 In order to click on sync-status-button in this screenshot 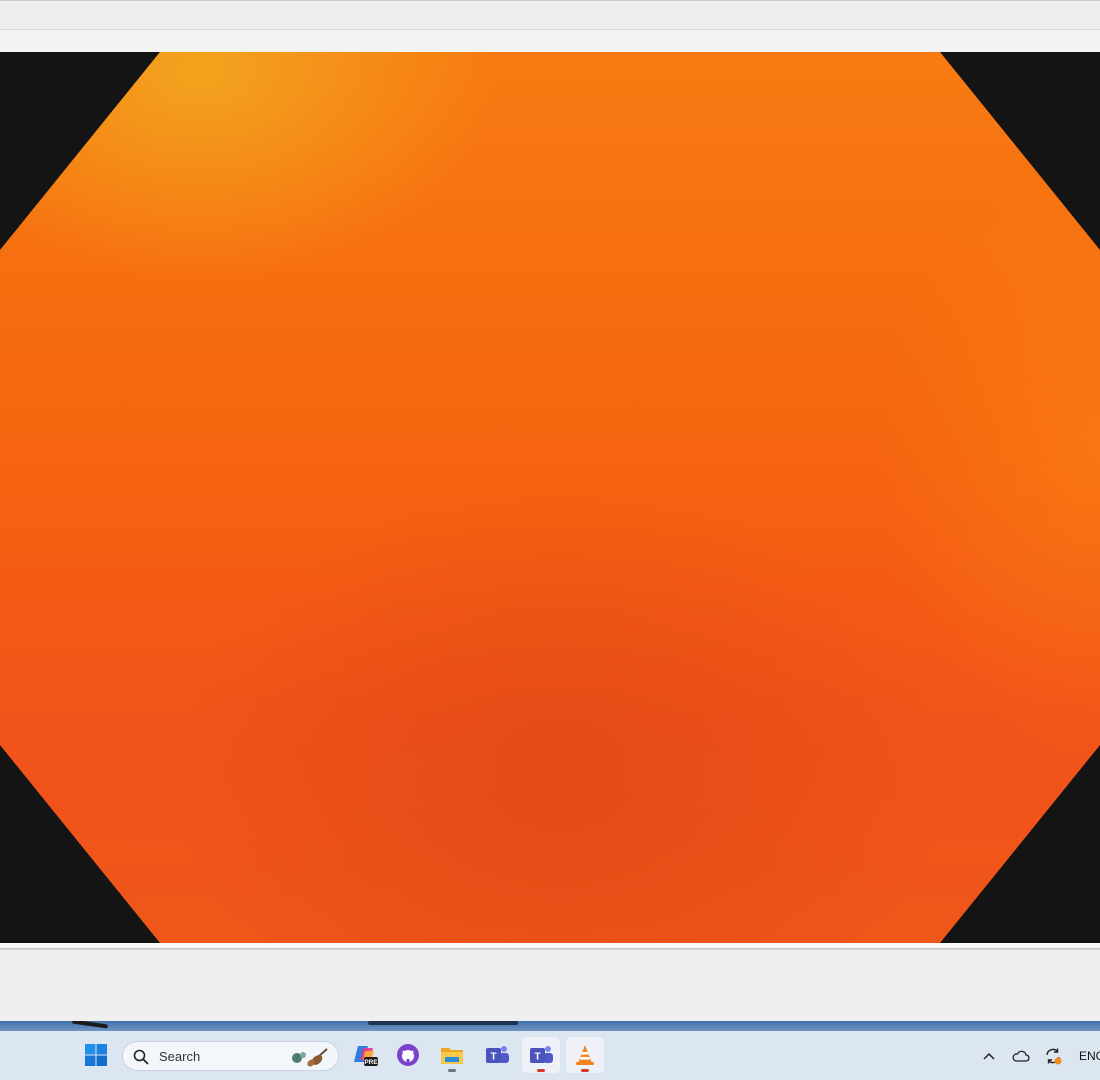, I will do `click(1053, 1056)`.